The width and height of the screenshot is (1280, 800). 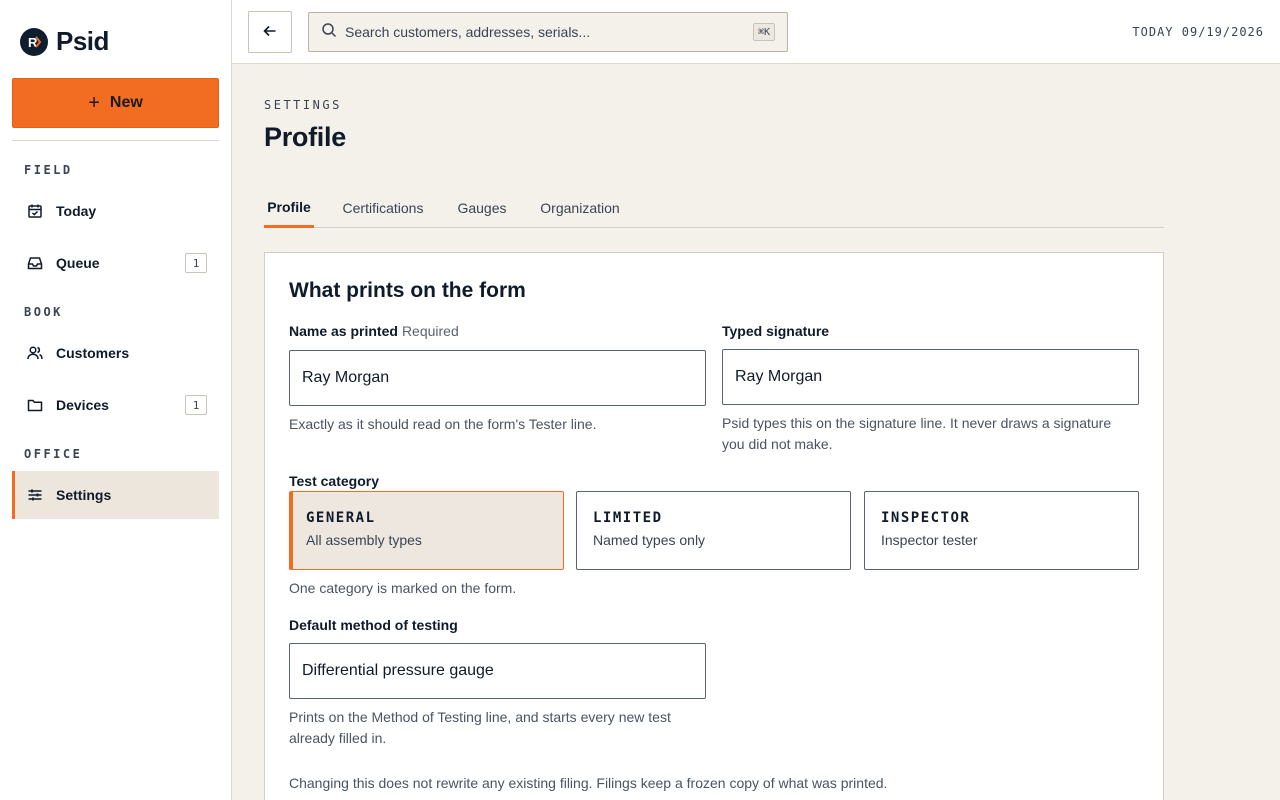 I want to click on category-desc: All assembly types, so click(x=364, y=540).